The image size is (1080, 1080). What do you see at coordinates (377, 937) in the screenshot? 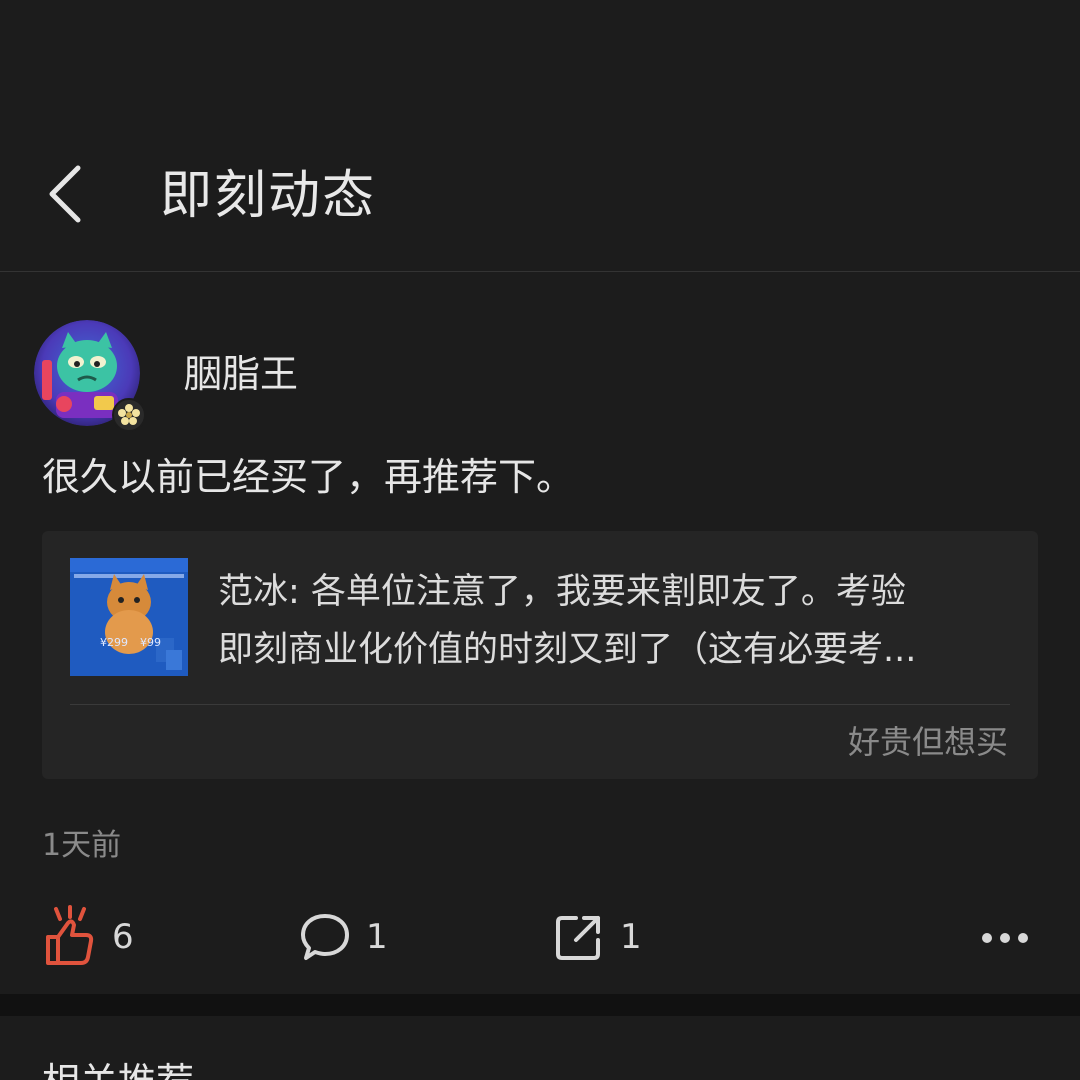
I see `comment-count: 1` at bounding box center [377, 937].